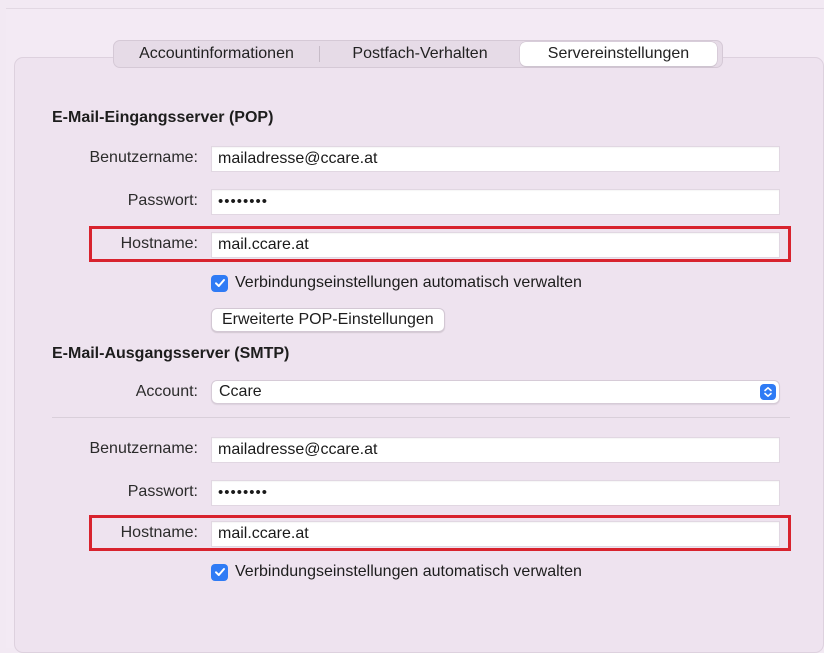 The height and width of the screenshot is (653, 824). I want to click on incoming-auto-manage-checkbox, so click(219, 283).